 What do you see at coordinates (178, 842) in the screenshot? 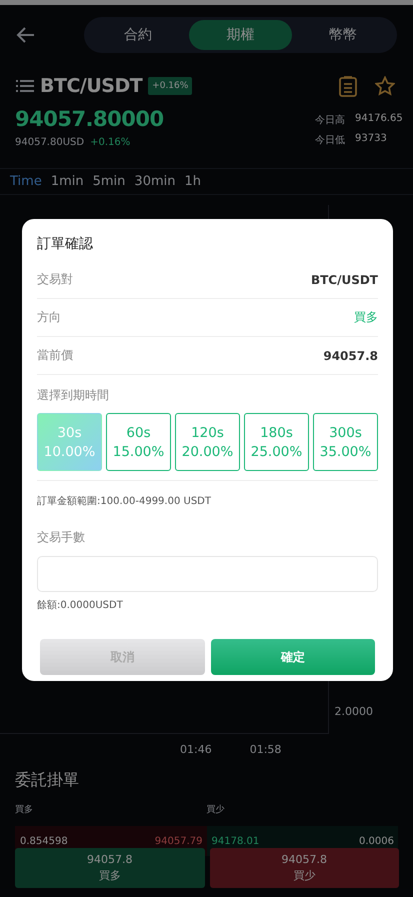
I see `bid-price: 94057.79` at bounding box center [178, 842].